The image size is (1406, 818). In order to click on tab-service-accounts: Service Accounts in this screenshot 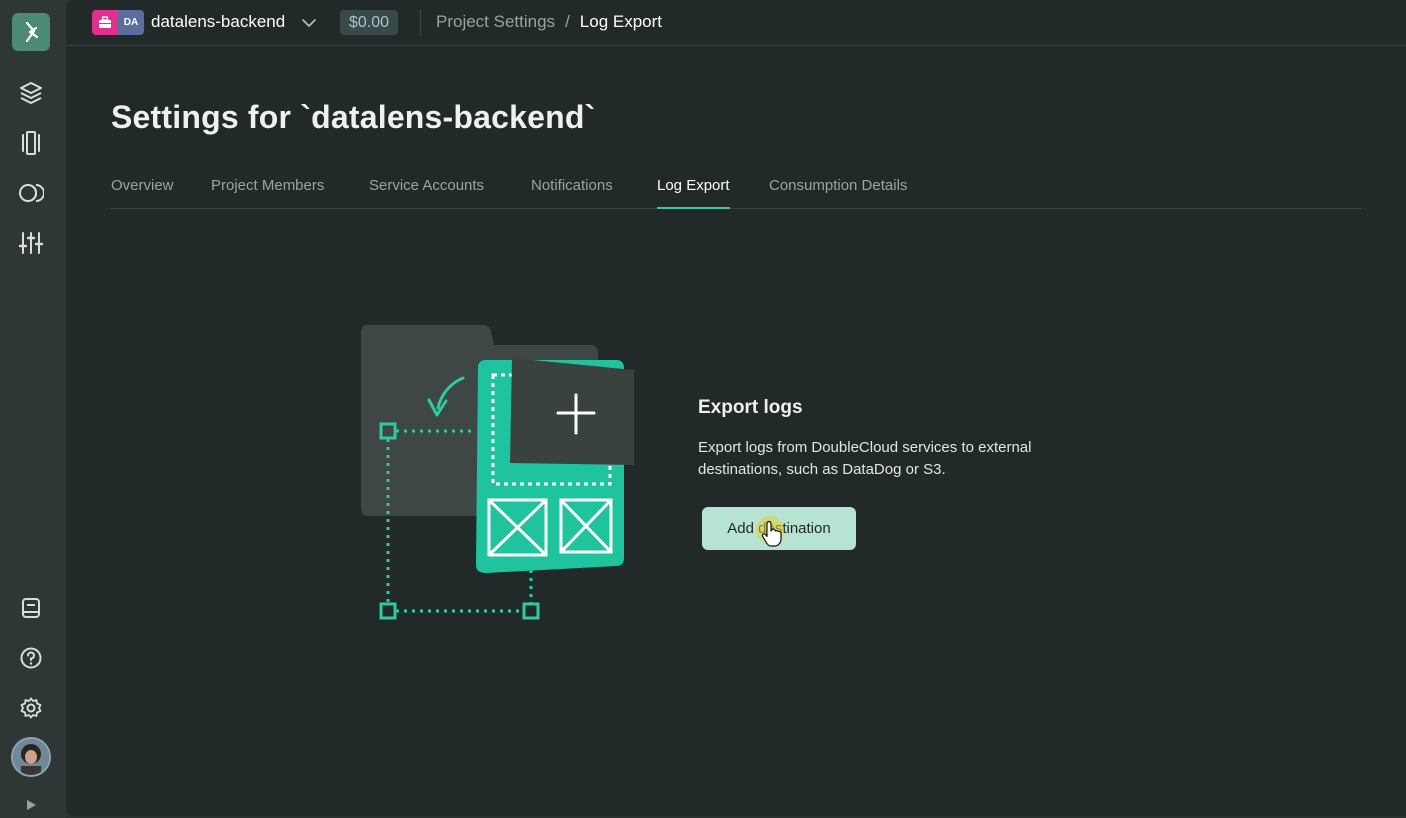, I will do `click(426, 193)`.